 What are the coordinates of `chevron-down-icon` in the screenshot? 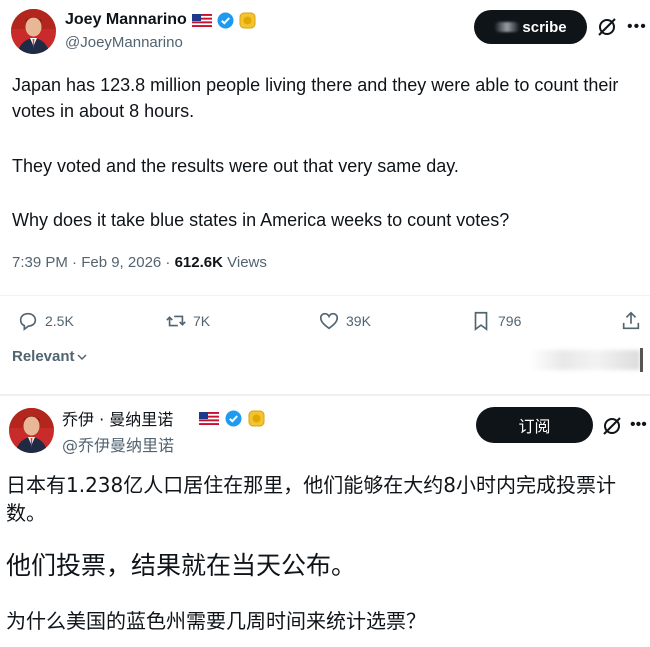 It's located at (82, 356).